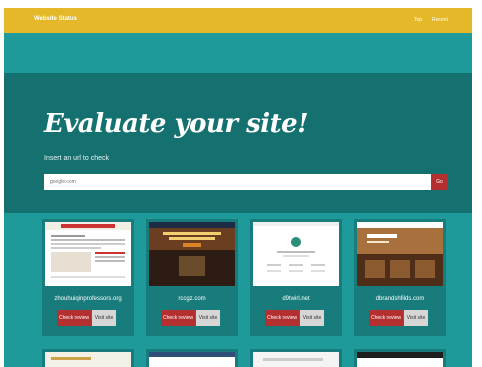 Image resolution: width=482 pixels, height=367 pixels. What do you see at coordinates (192, 299) in the screenshot?
I see `site-domain: rccgz.com` at bounding box center [192, 299].